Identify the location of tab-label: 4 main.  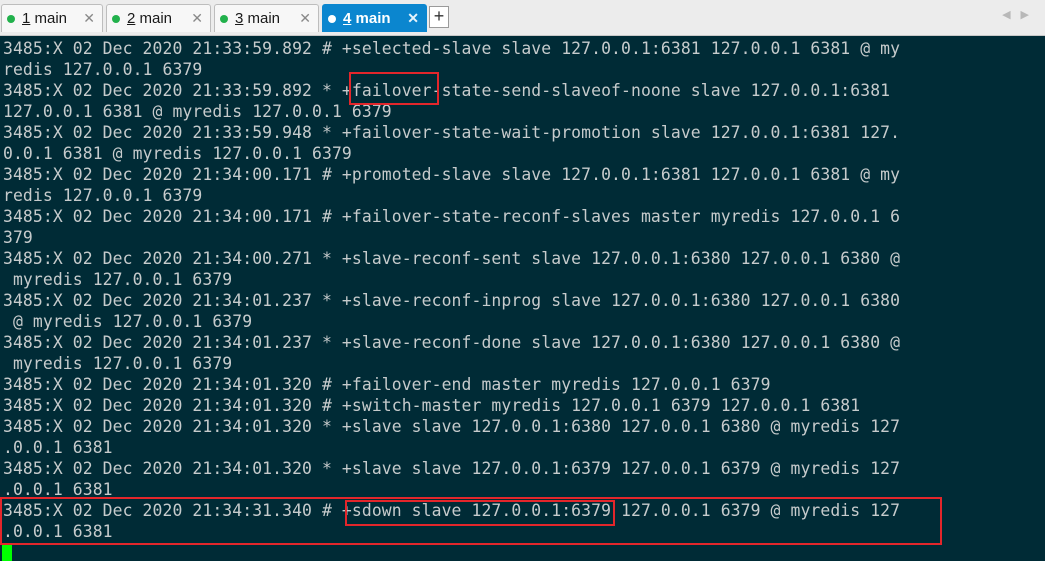
(367, 18).